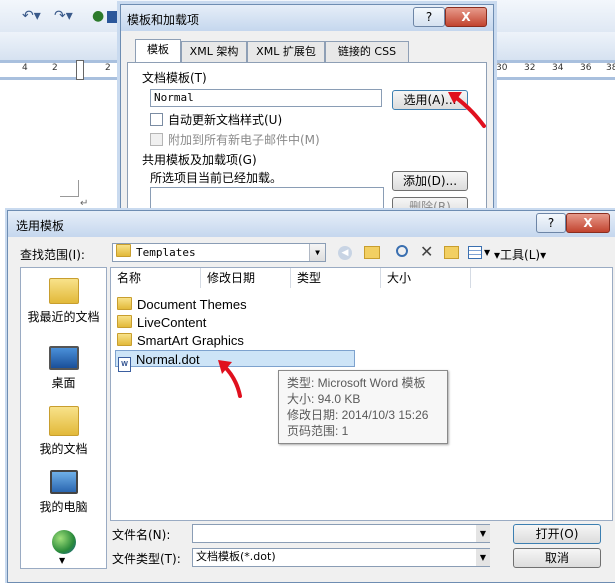 This screenshot has height=583, width=615. Describe the element at coordinates (530, 68) in the screenshot. I see `ruler-tick: 32` at that location.